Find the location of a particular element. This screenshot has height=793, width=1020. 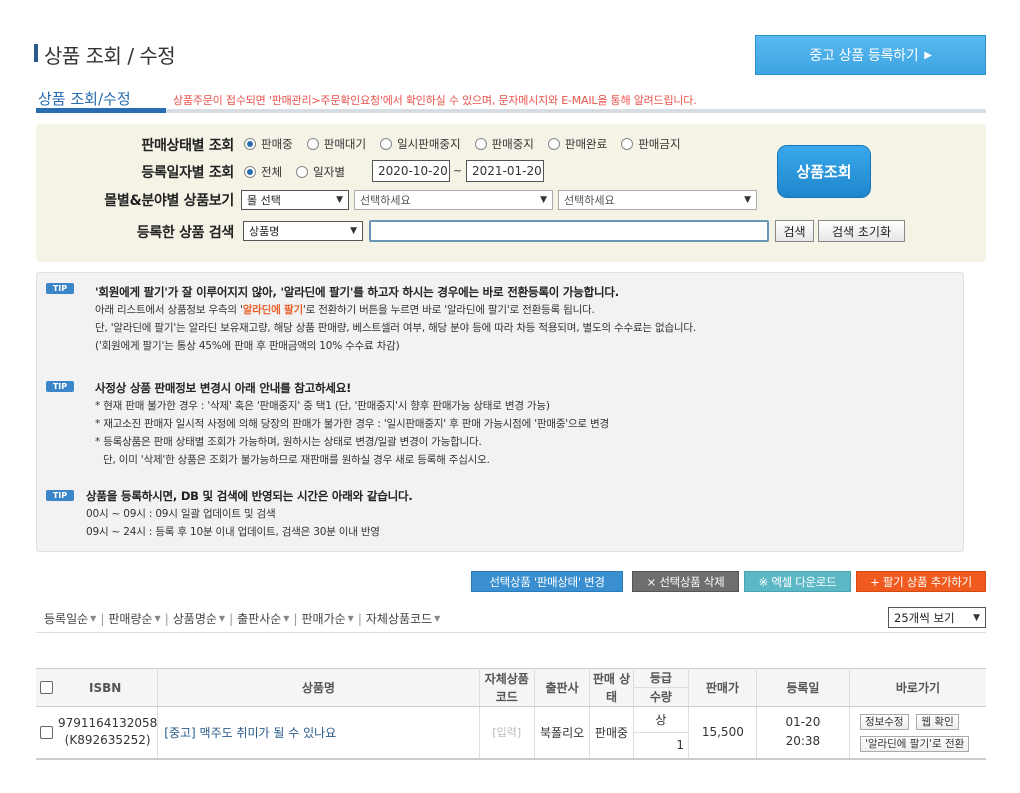

tab-product-edit: 상품 조회/수정 is located at coordinates (84, 98).